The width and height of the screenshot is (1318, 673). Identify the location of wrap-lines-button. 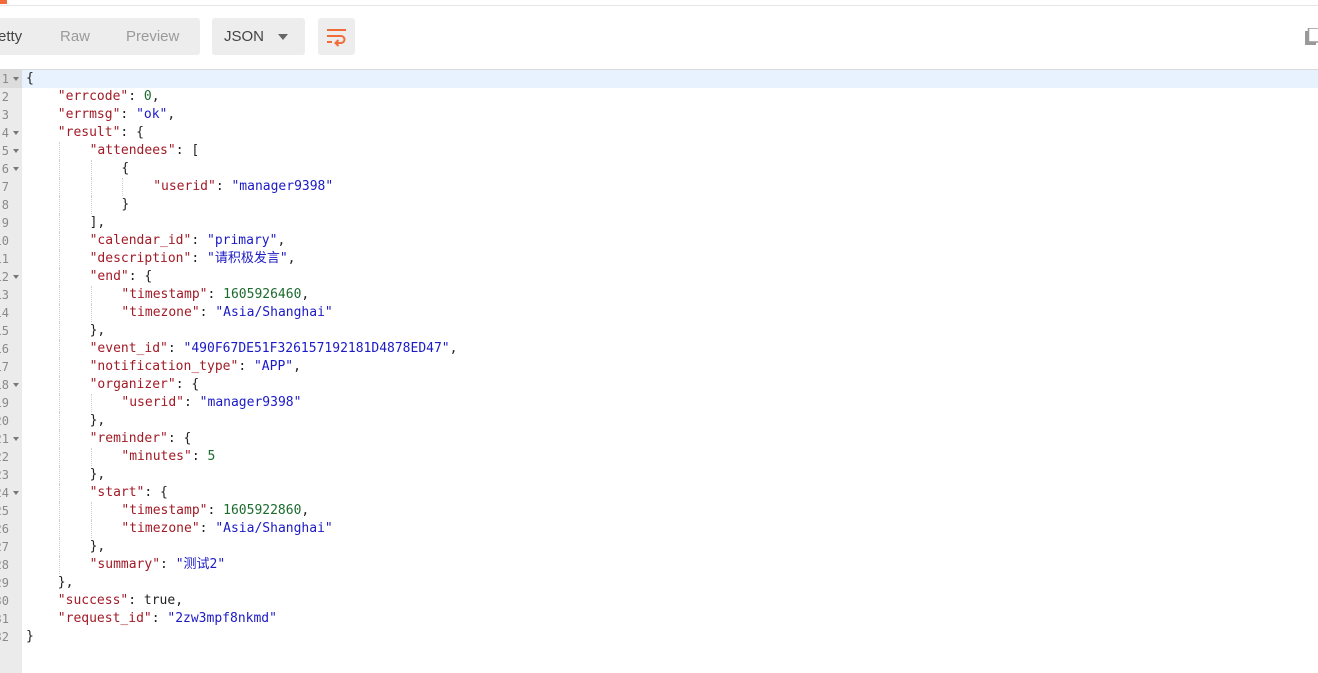
(336, 36).